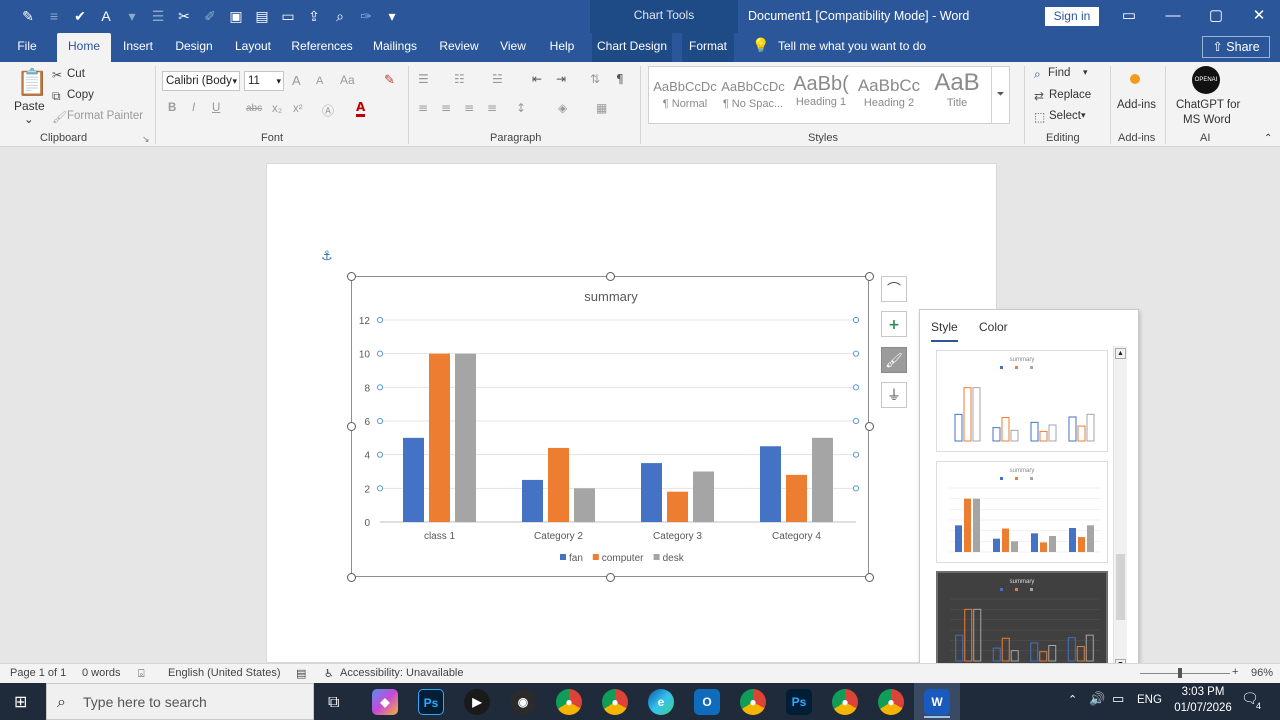 The height and width of the screenshot is (720, 1280). Describe the element at coordinates (389, 80) in the screenshot. I see `clear-formatting-icon: ✎` at that location.